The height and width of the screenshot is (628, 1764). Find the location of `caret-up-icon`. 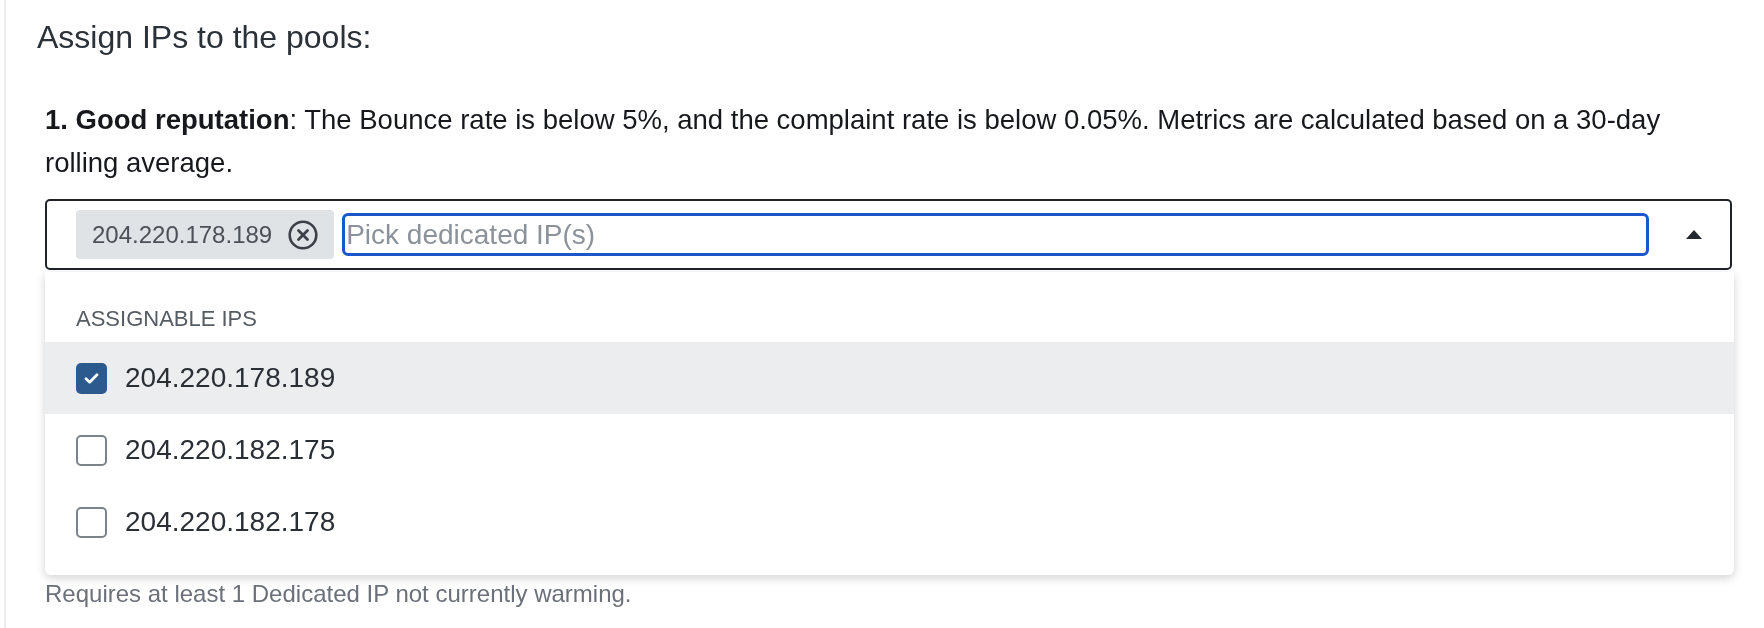

caret-up-icon is located at coordinates (1693, 234).